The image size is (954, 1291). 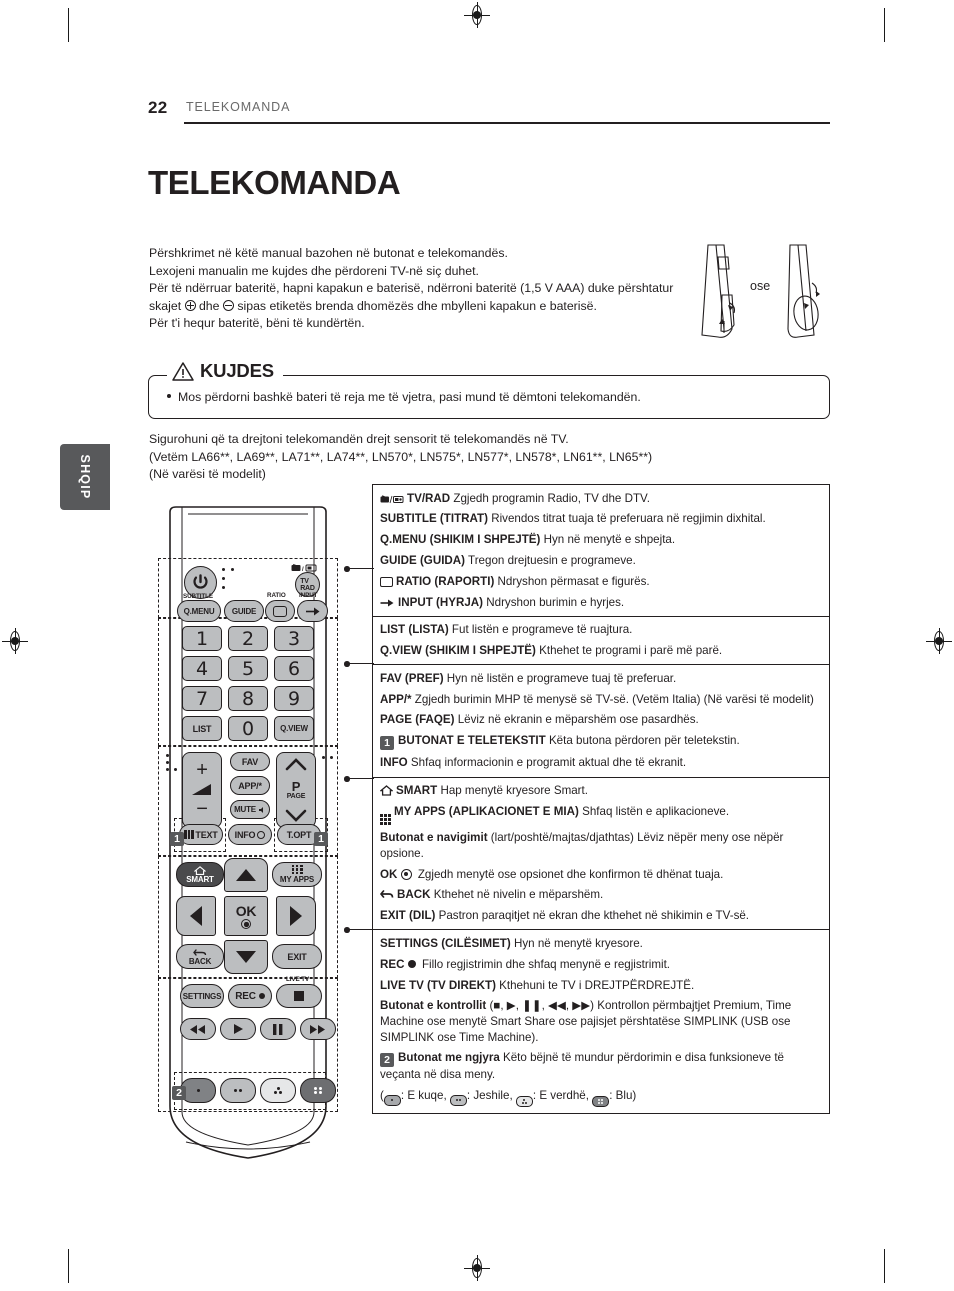 I want to click on remote-myapps-label: MY APPS, so click(x=297, y=879).